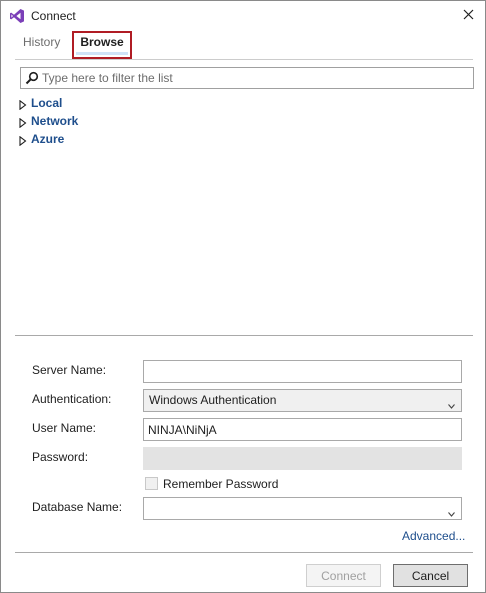 Image resolution: width=486 pixels, height=593 pixels. I want to click on tree-item-label: Local, so click(47, 103).